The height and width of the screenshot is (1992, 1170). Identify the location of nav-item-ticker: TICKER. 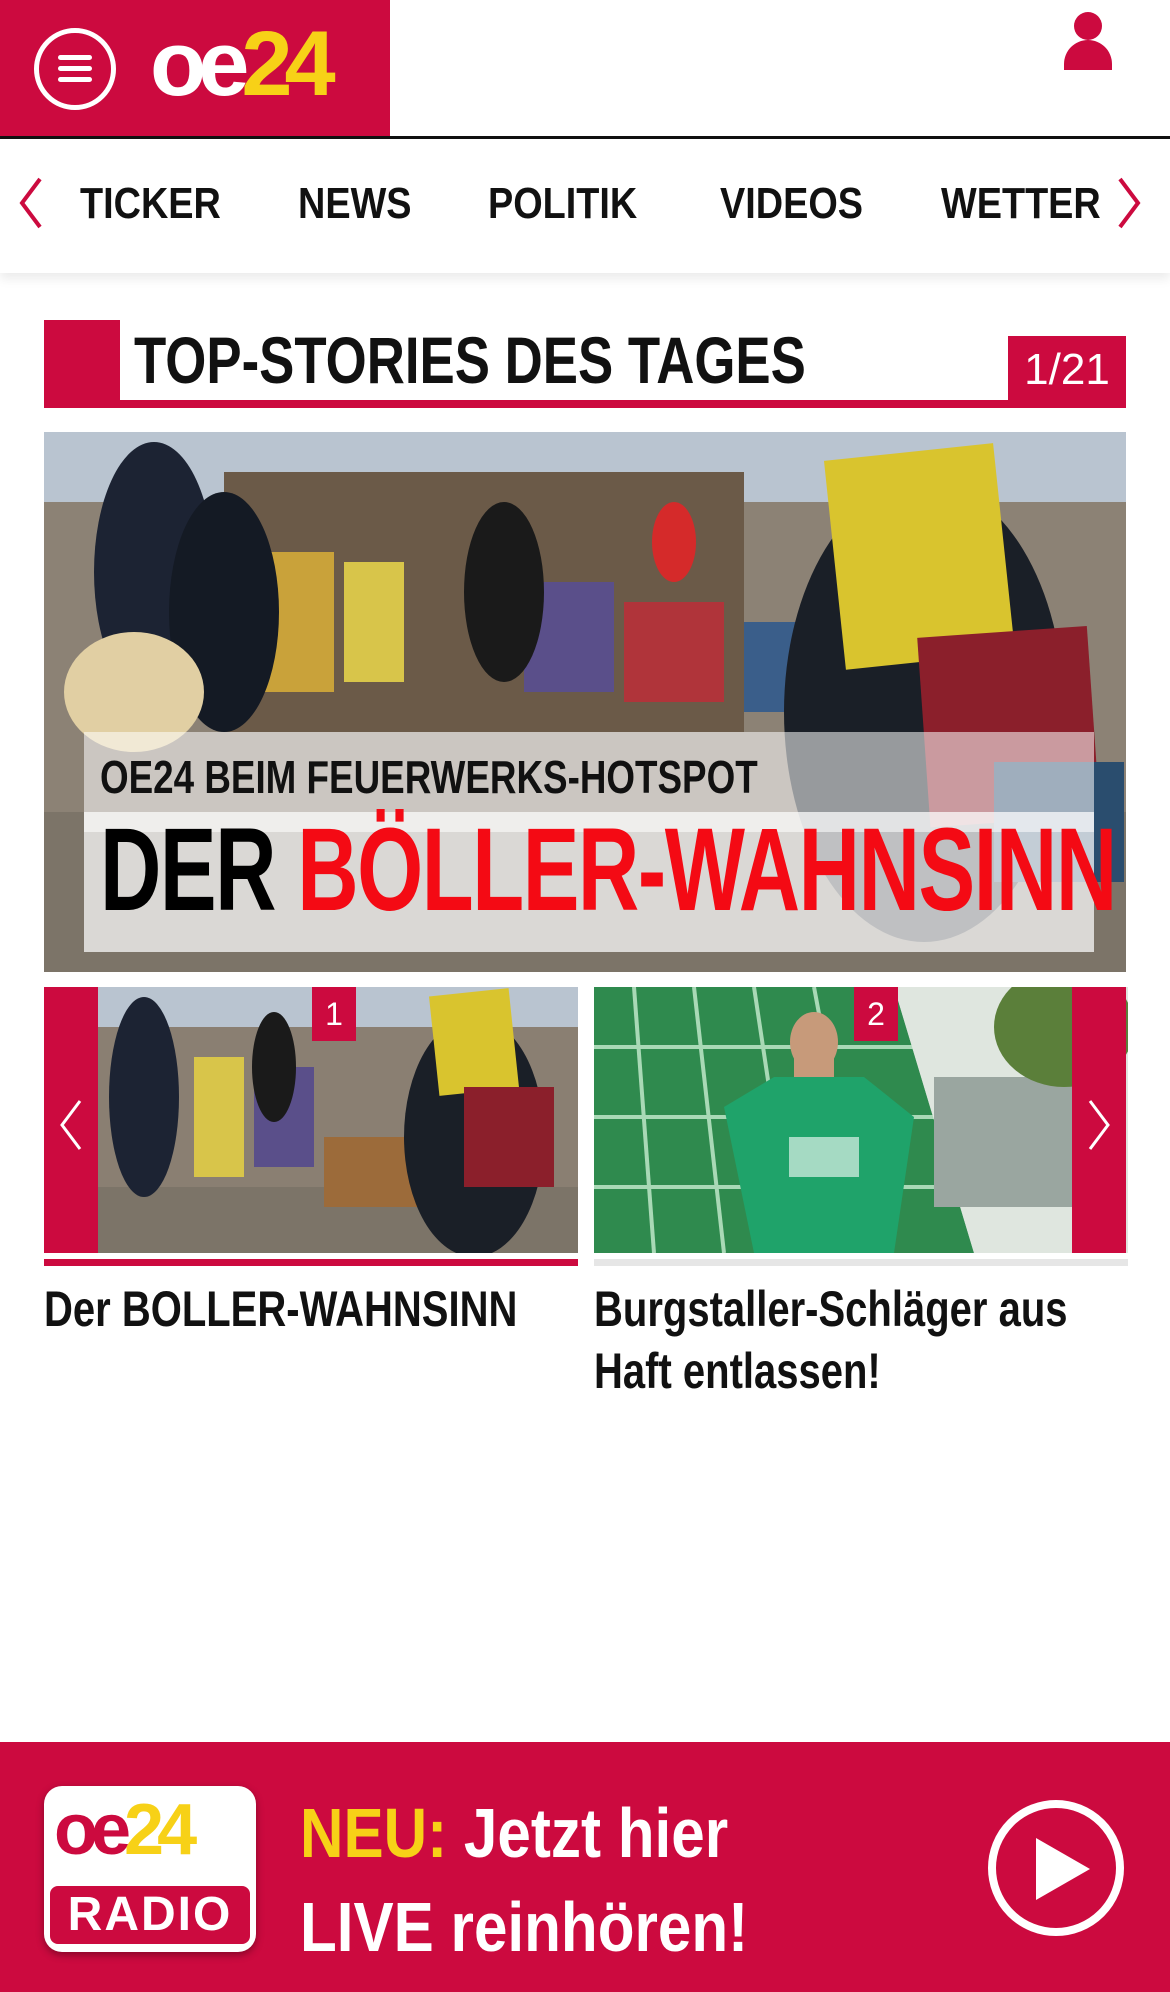
(150, 204).